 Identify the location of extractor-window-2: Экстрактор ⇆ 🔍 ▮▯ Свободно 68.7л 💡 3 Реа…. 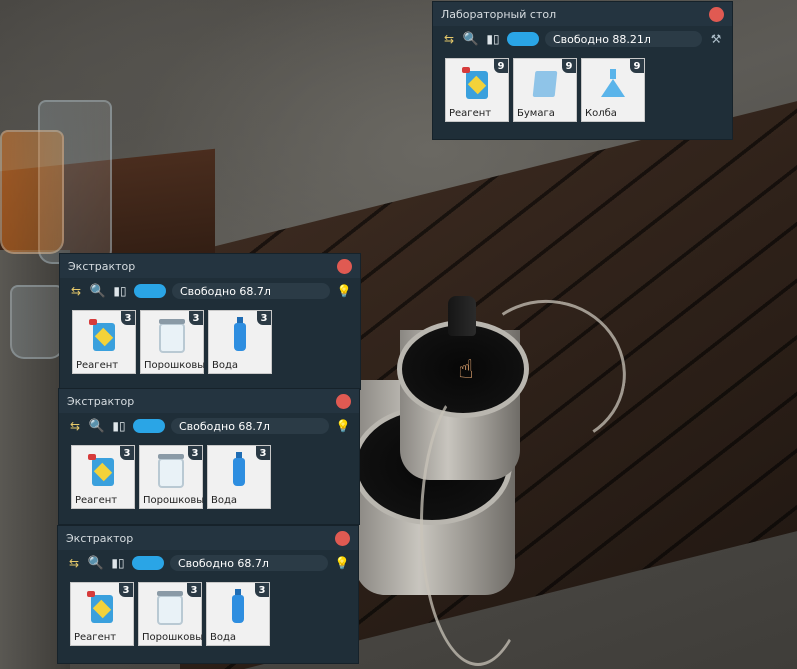
(209, 456).